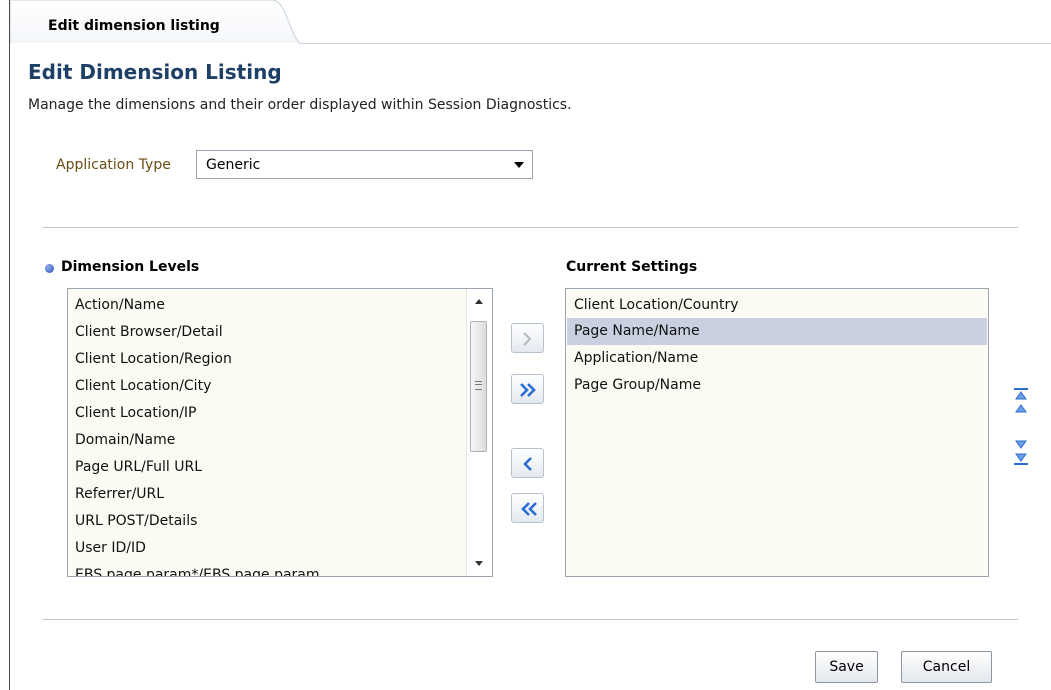  What do you see at coordinates (266, 569) in the screenshot?
I see `list-item: EBS page param*/EBS page param` at bounding box center [266, 569].